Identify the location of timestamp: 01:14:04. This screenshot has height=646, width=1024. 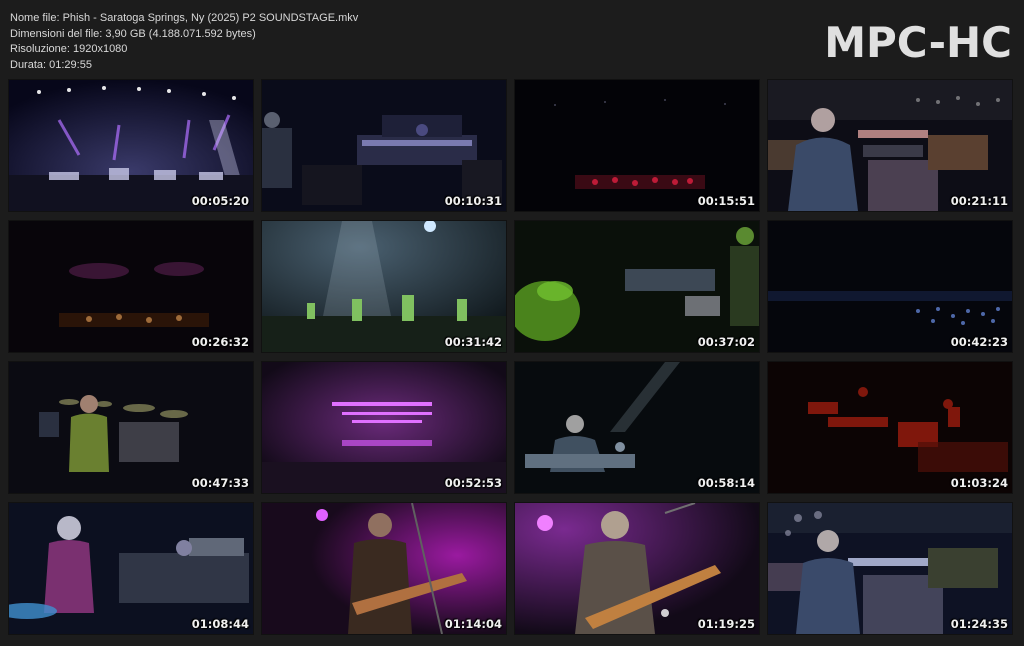
(473, 624).